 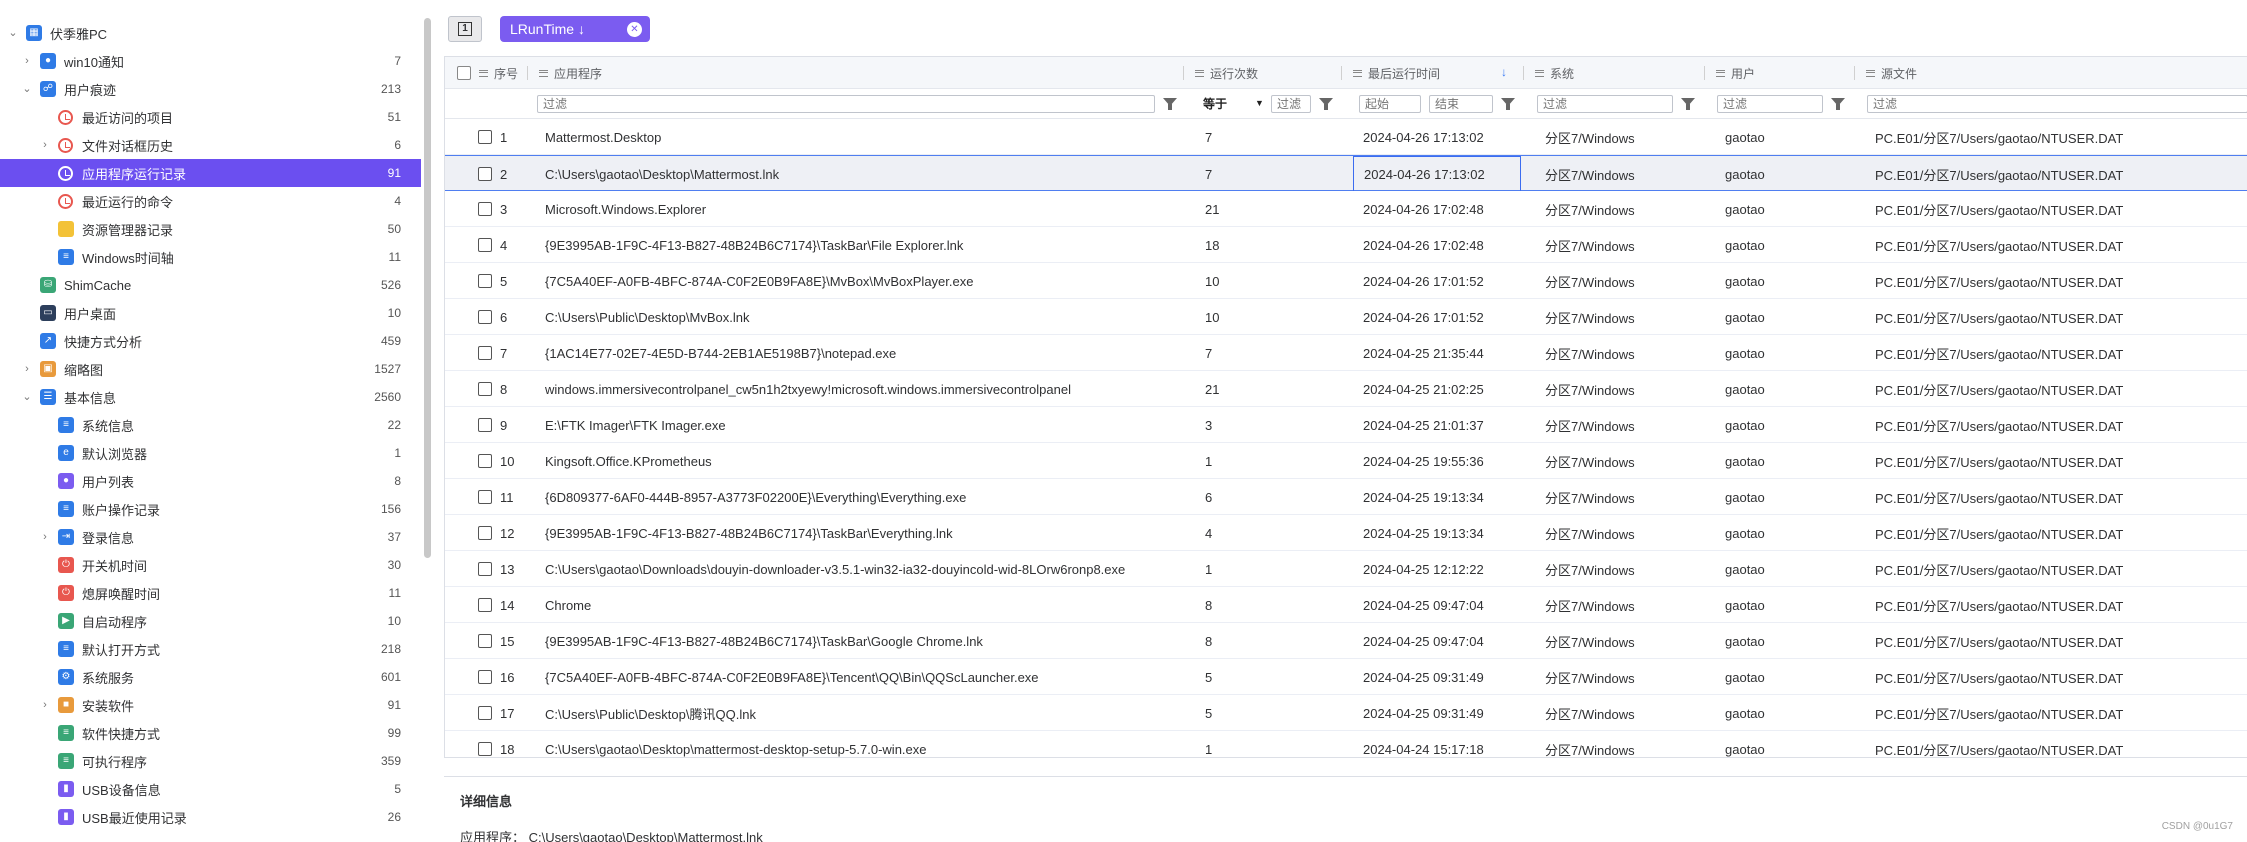 What do you see at coordinates (1504, 72) in the screenshot?
I see `sort-desc-icon: ↓` at bounding box center [1504, 72].